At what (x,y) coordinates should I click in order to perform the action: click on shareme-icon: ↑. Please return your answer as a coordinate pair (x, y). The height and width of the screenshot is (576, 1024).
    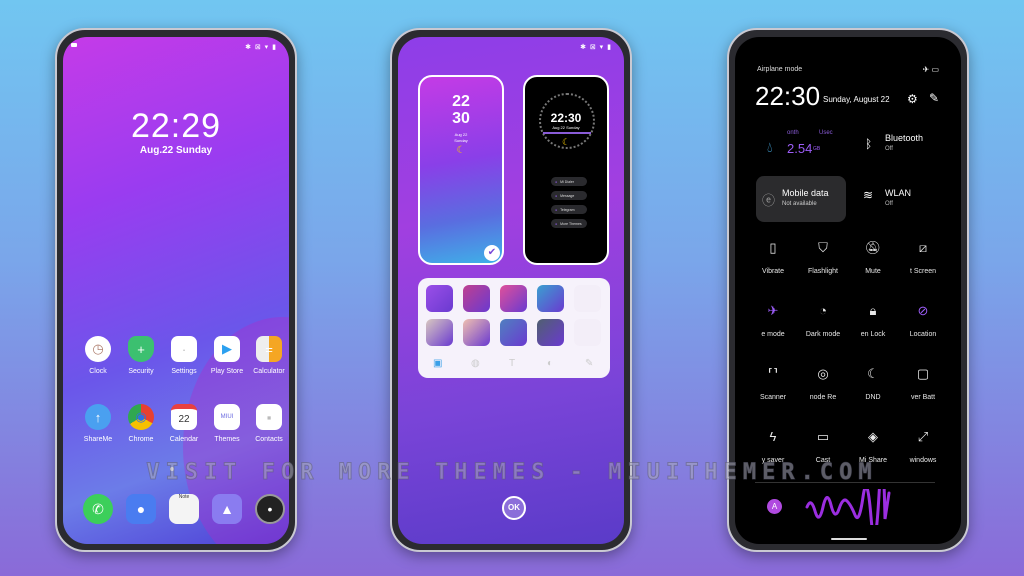
    Looking at the image, I should click on (98, 417).